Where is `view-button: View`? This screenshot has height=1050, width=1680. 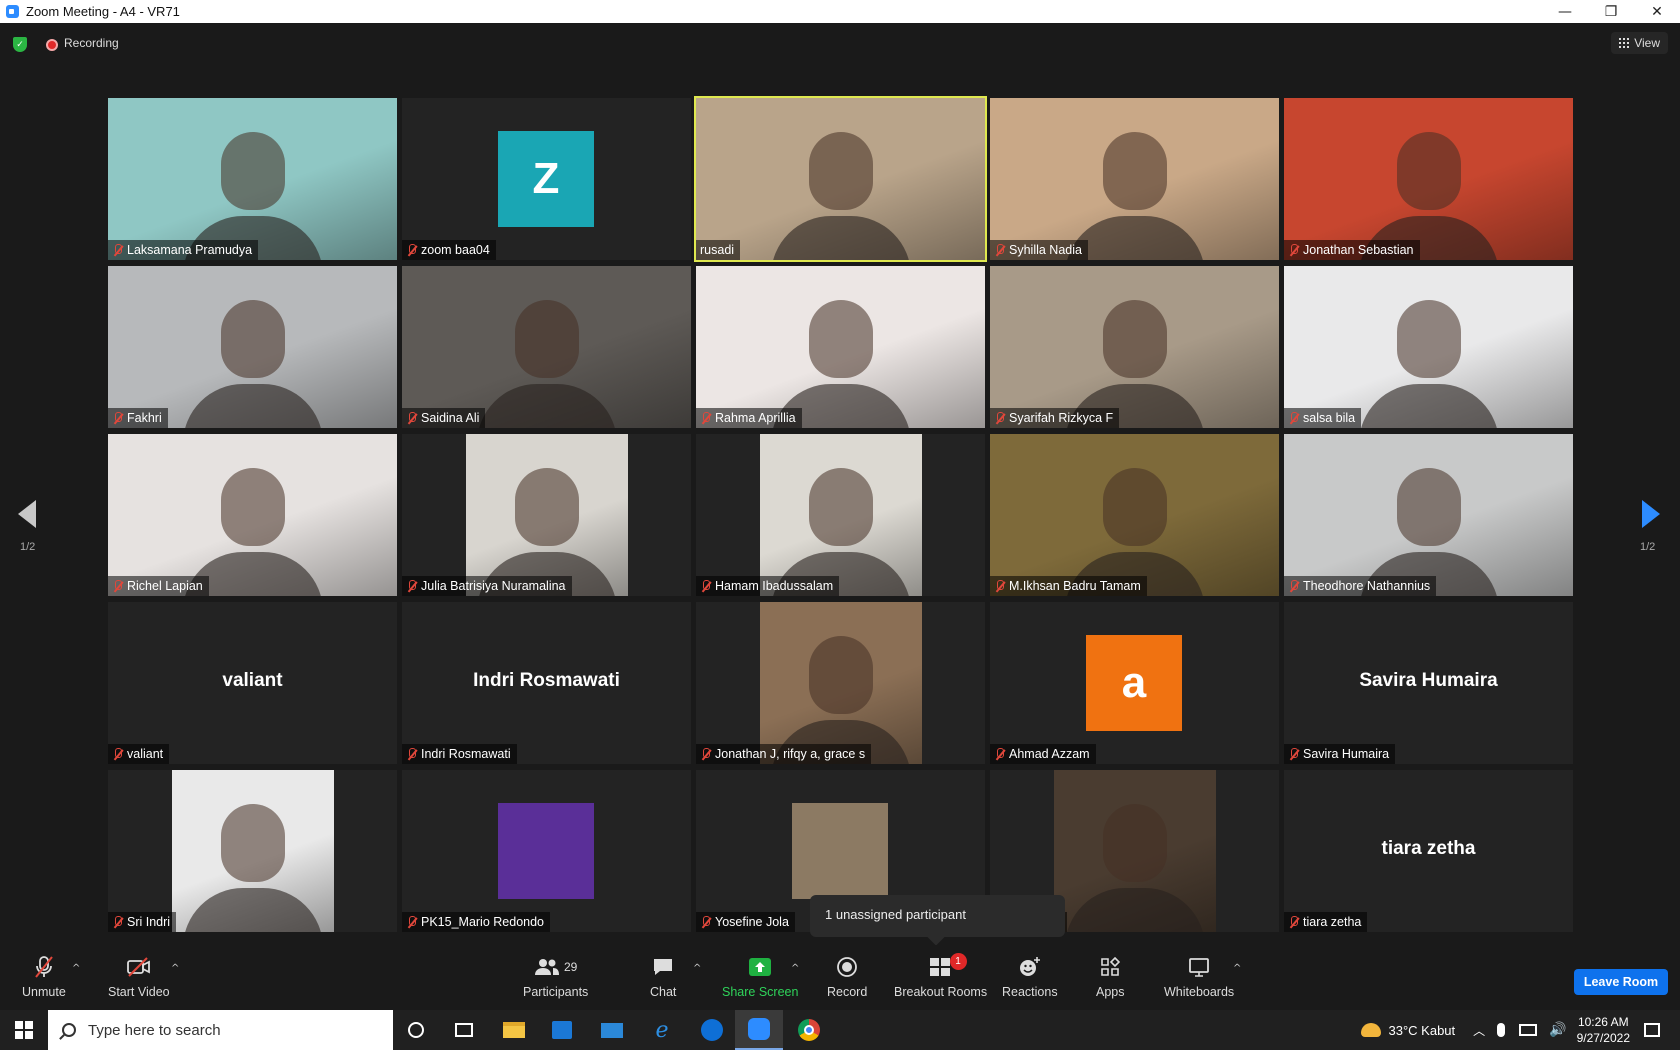
view-button: View is located at coordinates (1639, 43).